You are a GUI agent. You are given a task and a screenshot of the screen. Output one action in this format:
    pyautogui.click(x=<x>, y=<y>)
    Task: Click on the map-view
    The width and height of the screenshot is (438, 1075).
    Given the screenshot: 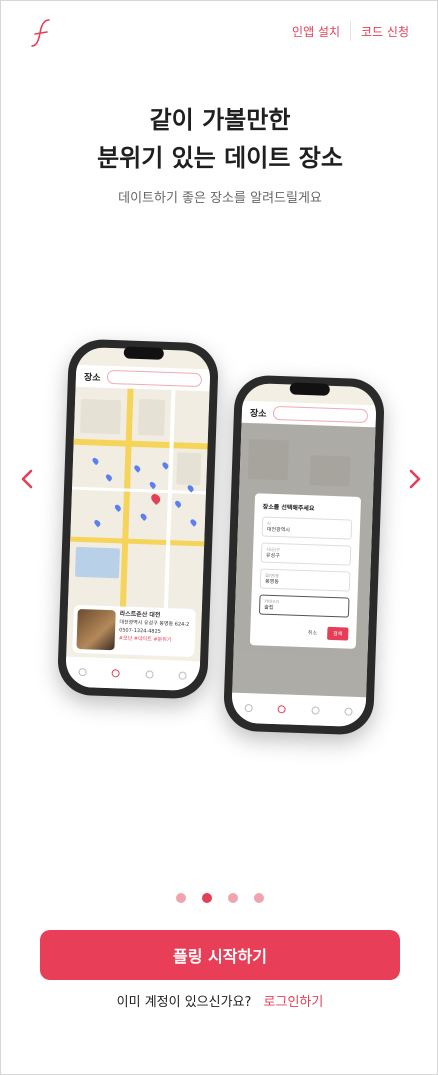 What is the action you would take?
    pyautogui.click(x=138, y=504)
    